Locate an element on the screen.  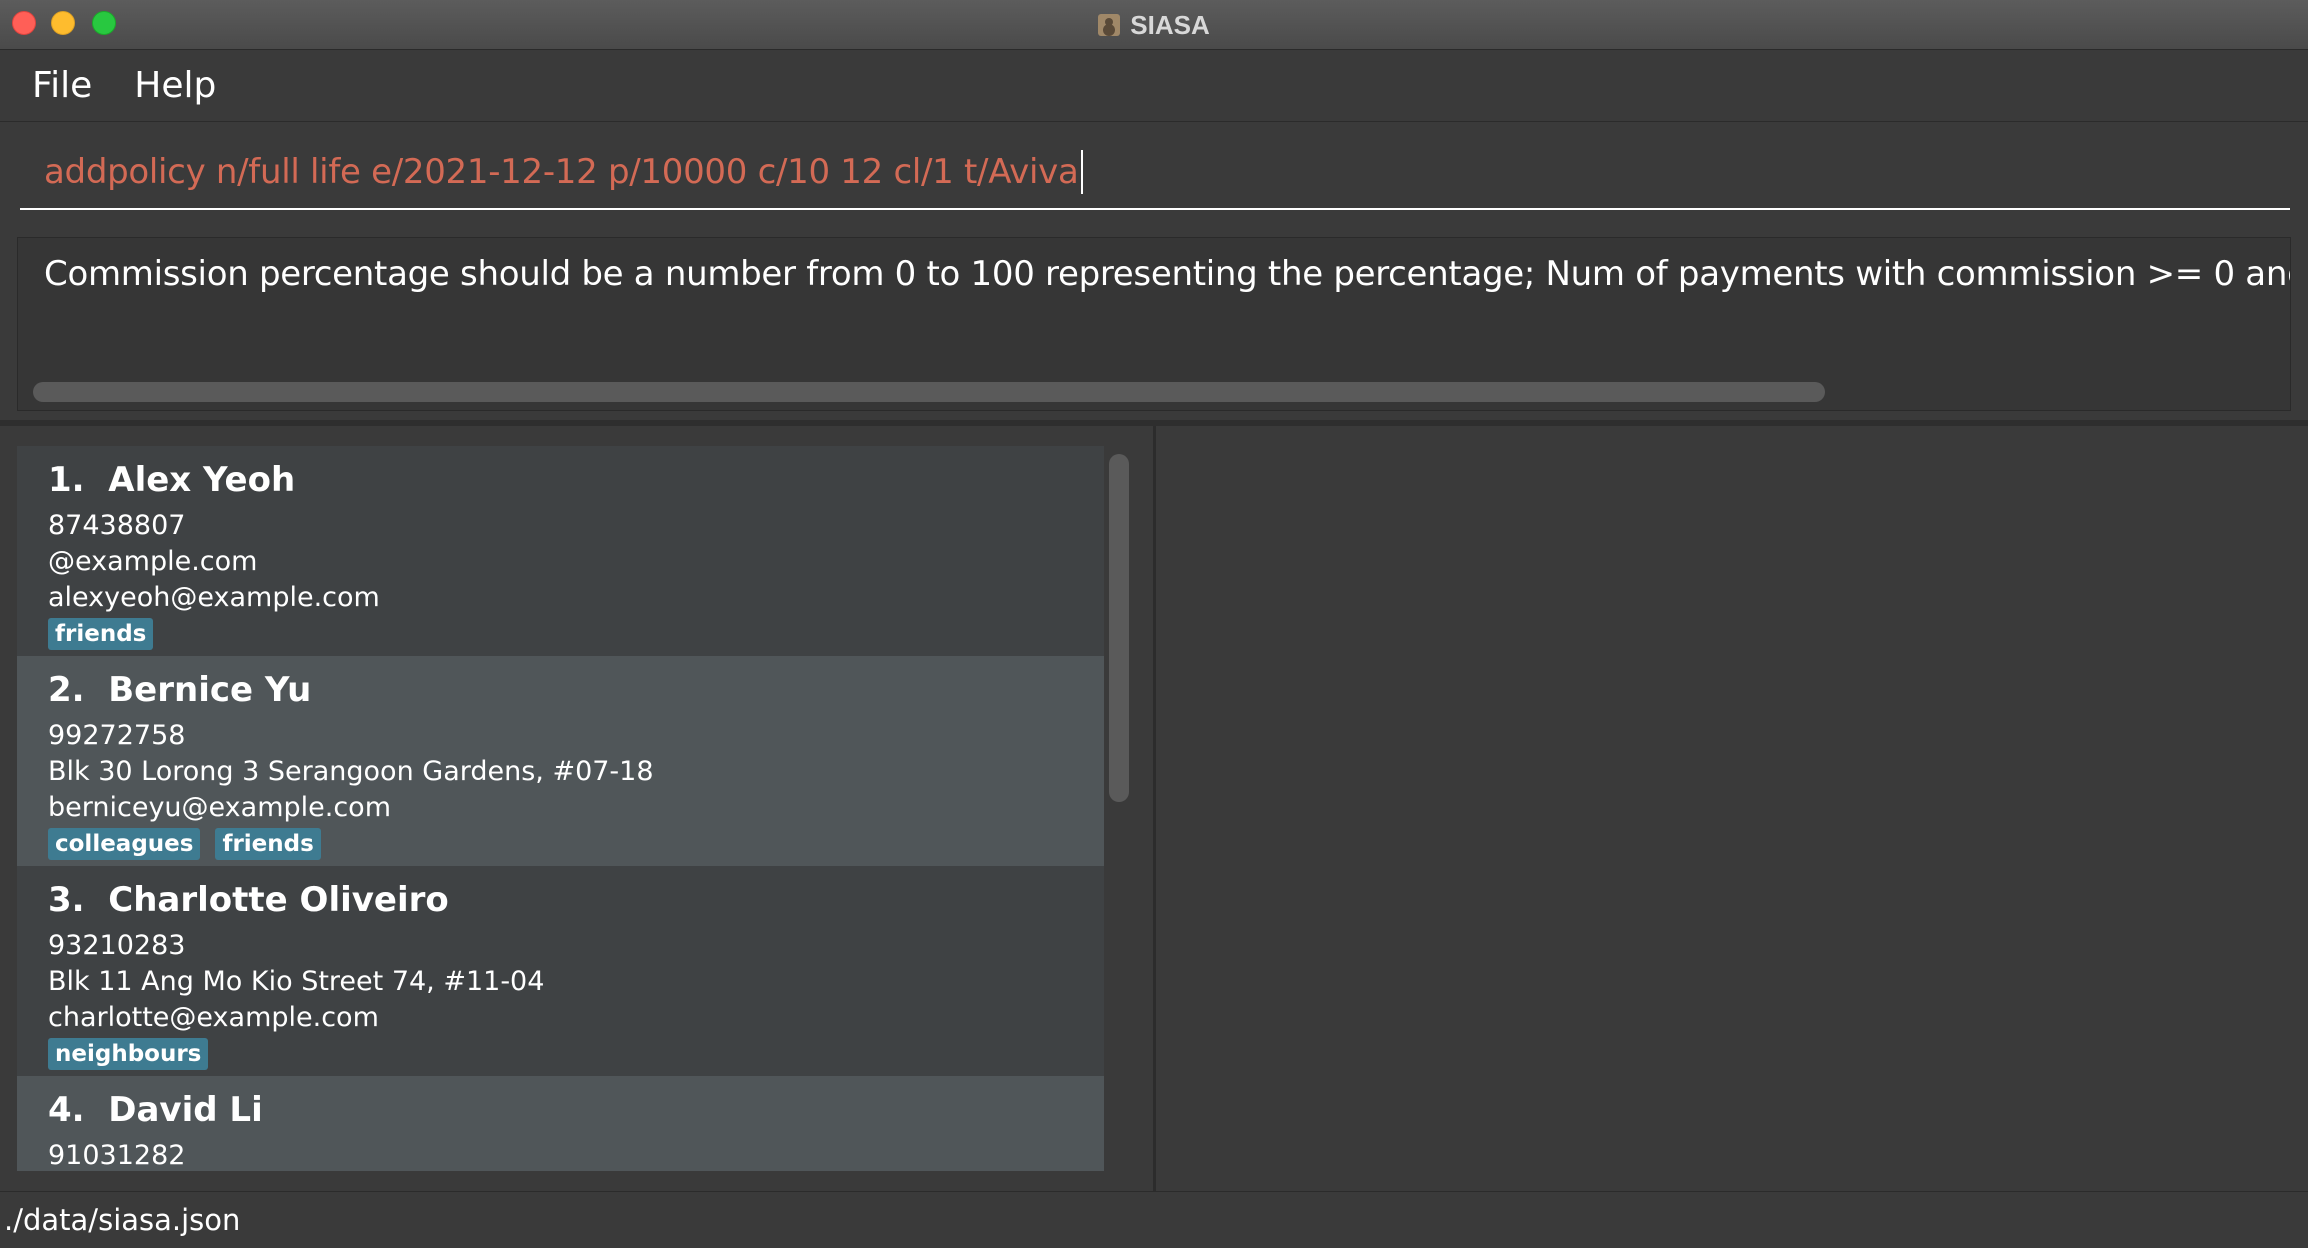
person-phone: 93210283 is located at coordinates (117, 945).